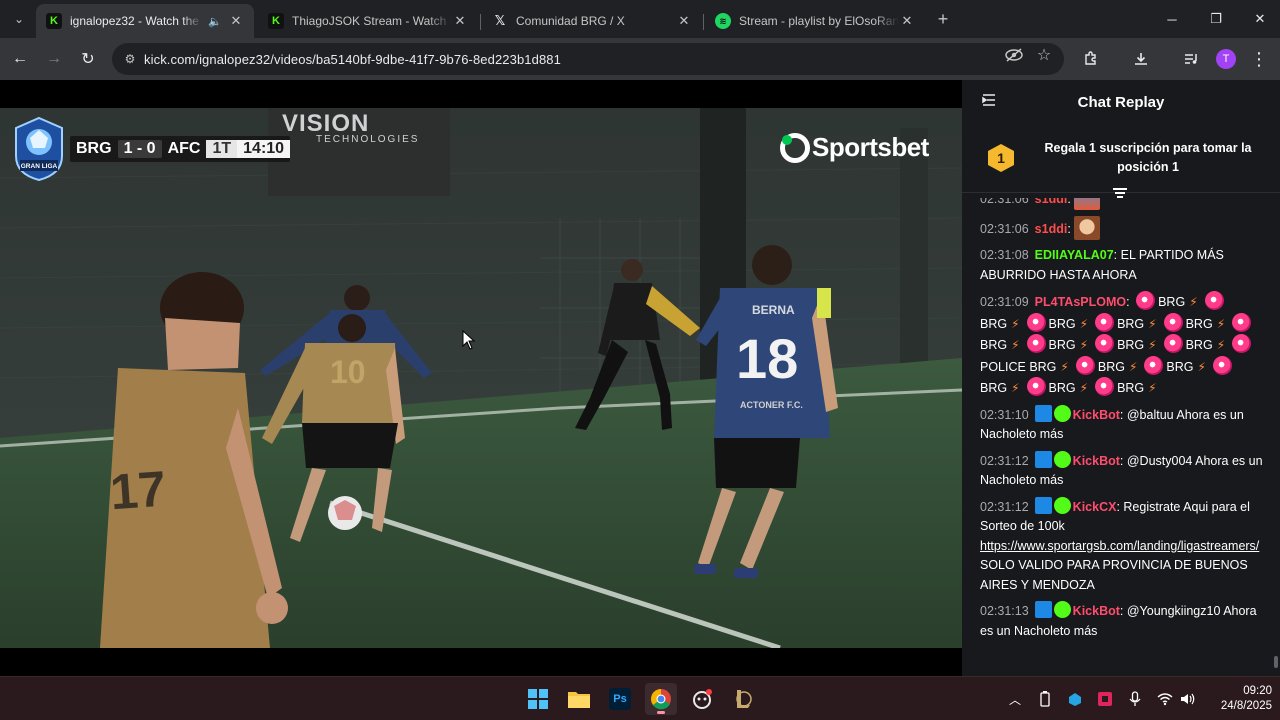 The image size is (1280, 720). I want to click on red-app-tray-icon, so click(1105, 699).